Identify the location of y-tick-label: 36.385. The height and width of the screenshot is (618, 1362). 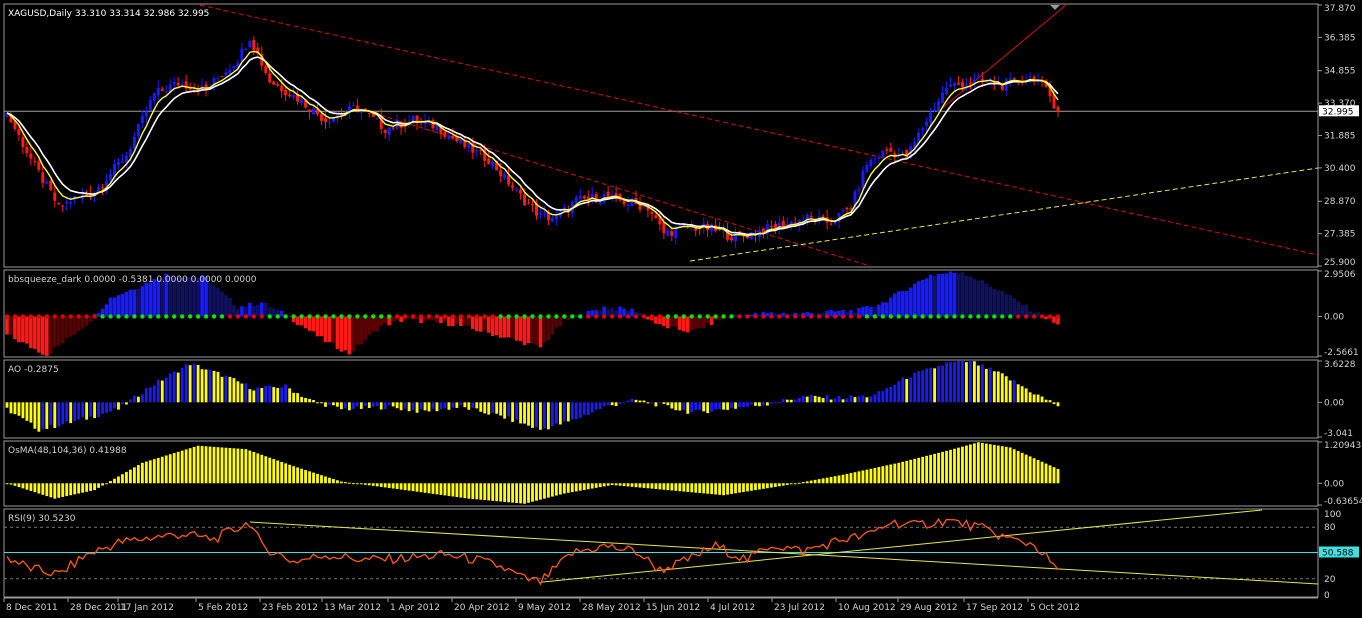
(1340, 38).